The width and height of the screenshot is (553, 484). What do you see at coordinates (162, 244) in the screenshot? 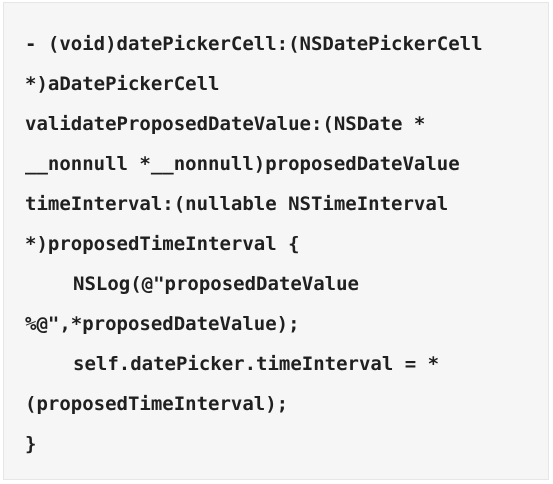
I see `code-line: *)proposedTimeInterval {` at bounding box center [162, 244].